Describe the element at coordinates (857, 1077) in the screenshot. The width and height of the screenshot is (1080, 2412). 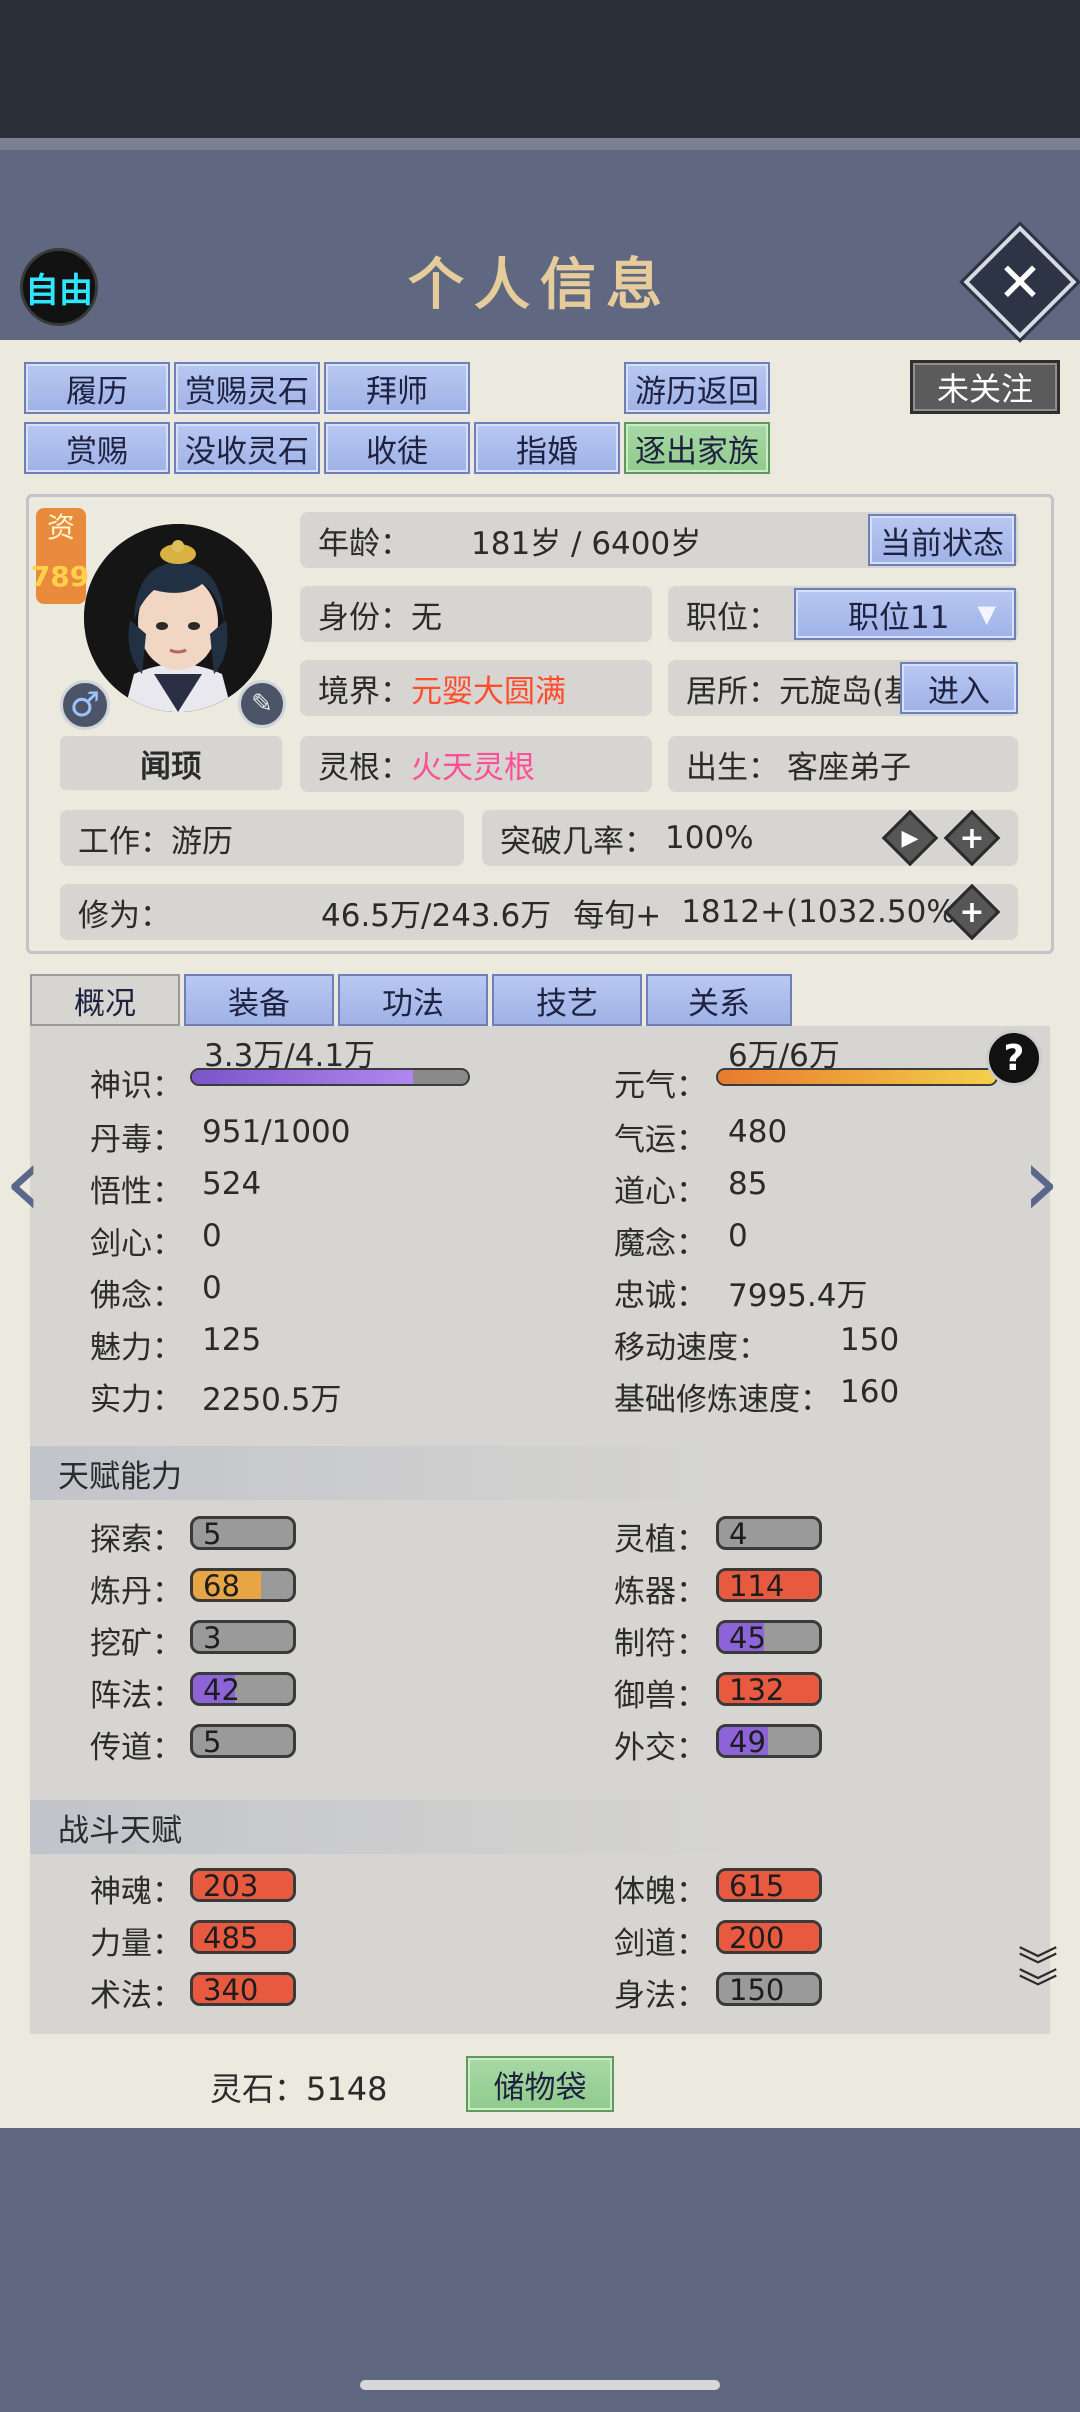
I see `yuanqi-bar-fill` at that location.